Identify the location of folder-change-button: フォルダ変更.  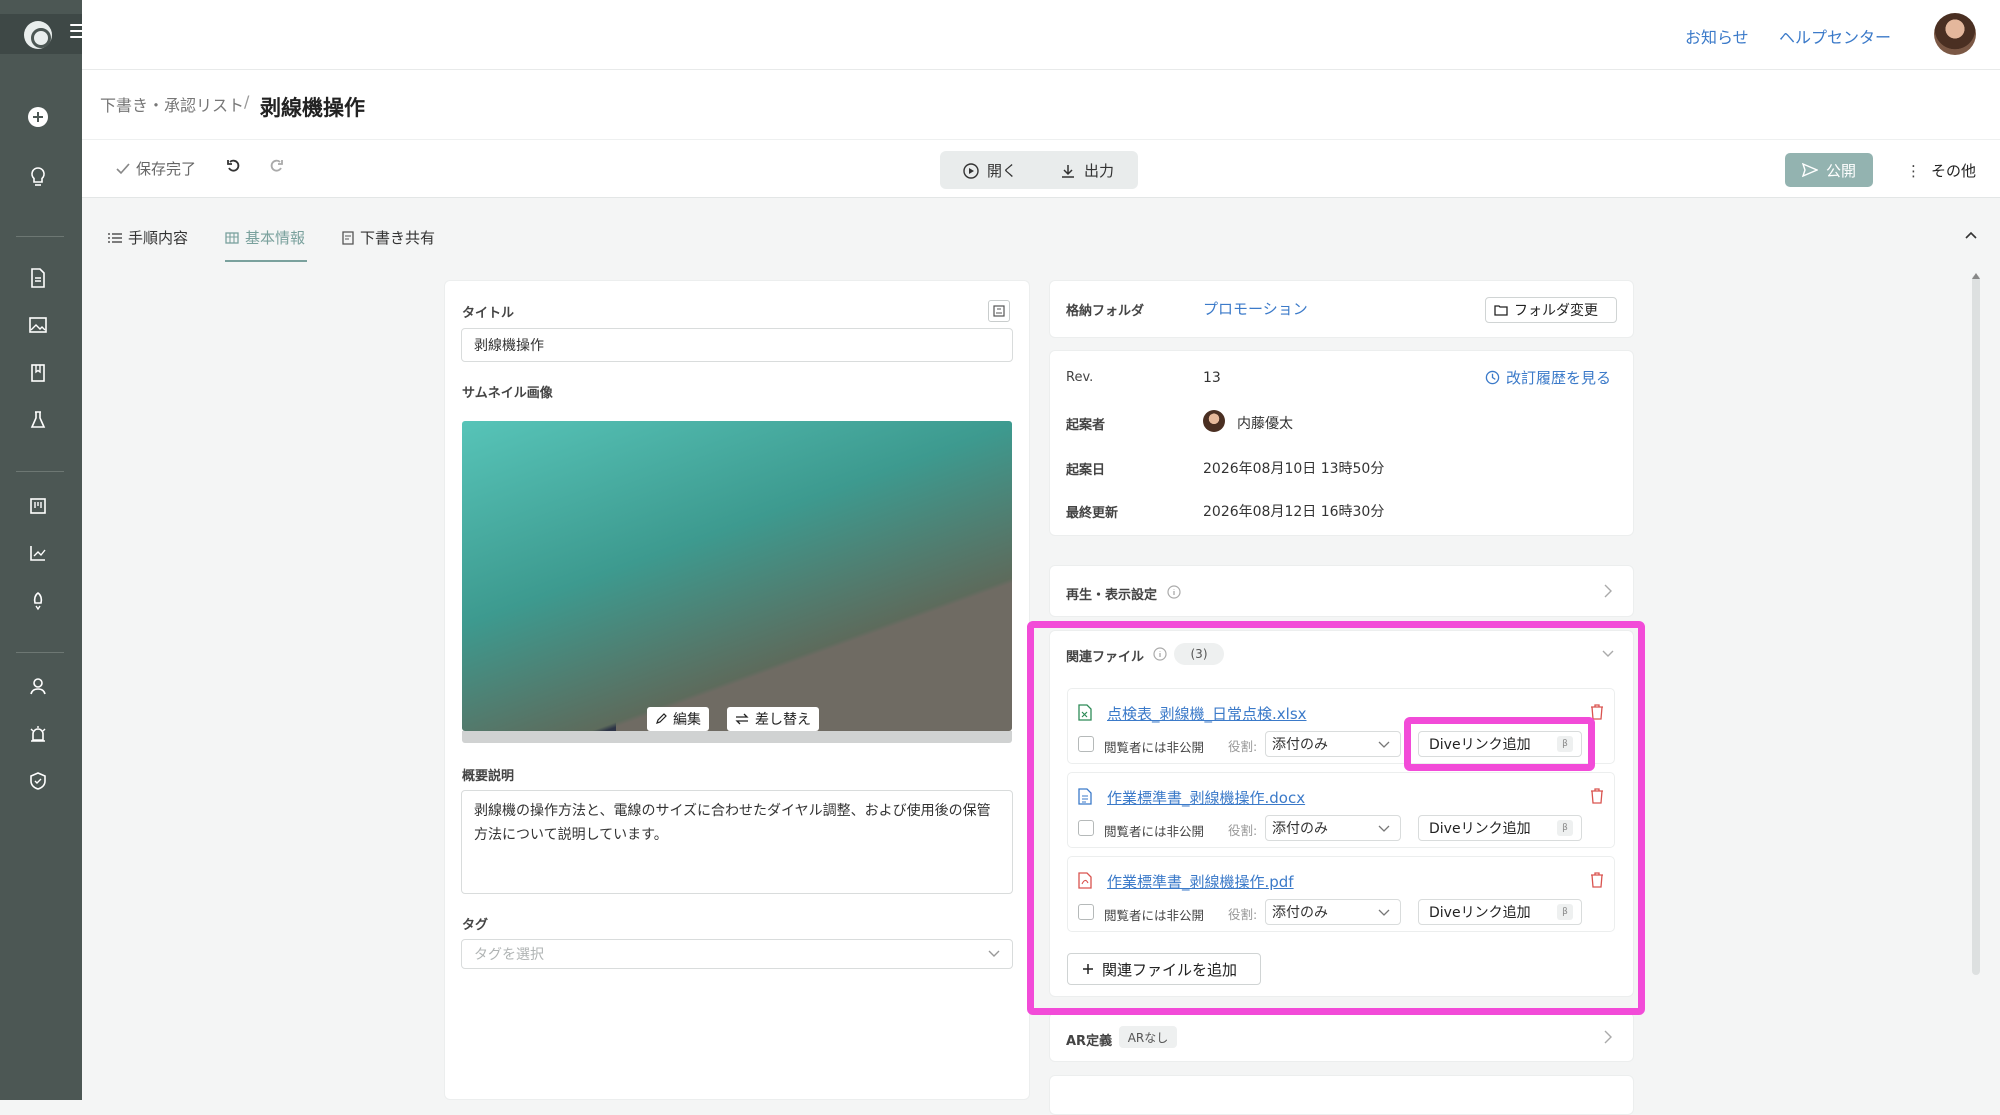
(1551, 310).